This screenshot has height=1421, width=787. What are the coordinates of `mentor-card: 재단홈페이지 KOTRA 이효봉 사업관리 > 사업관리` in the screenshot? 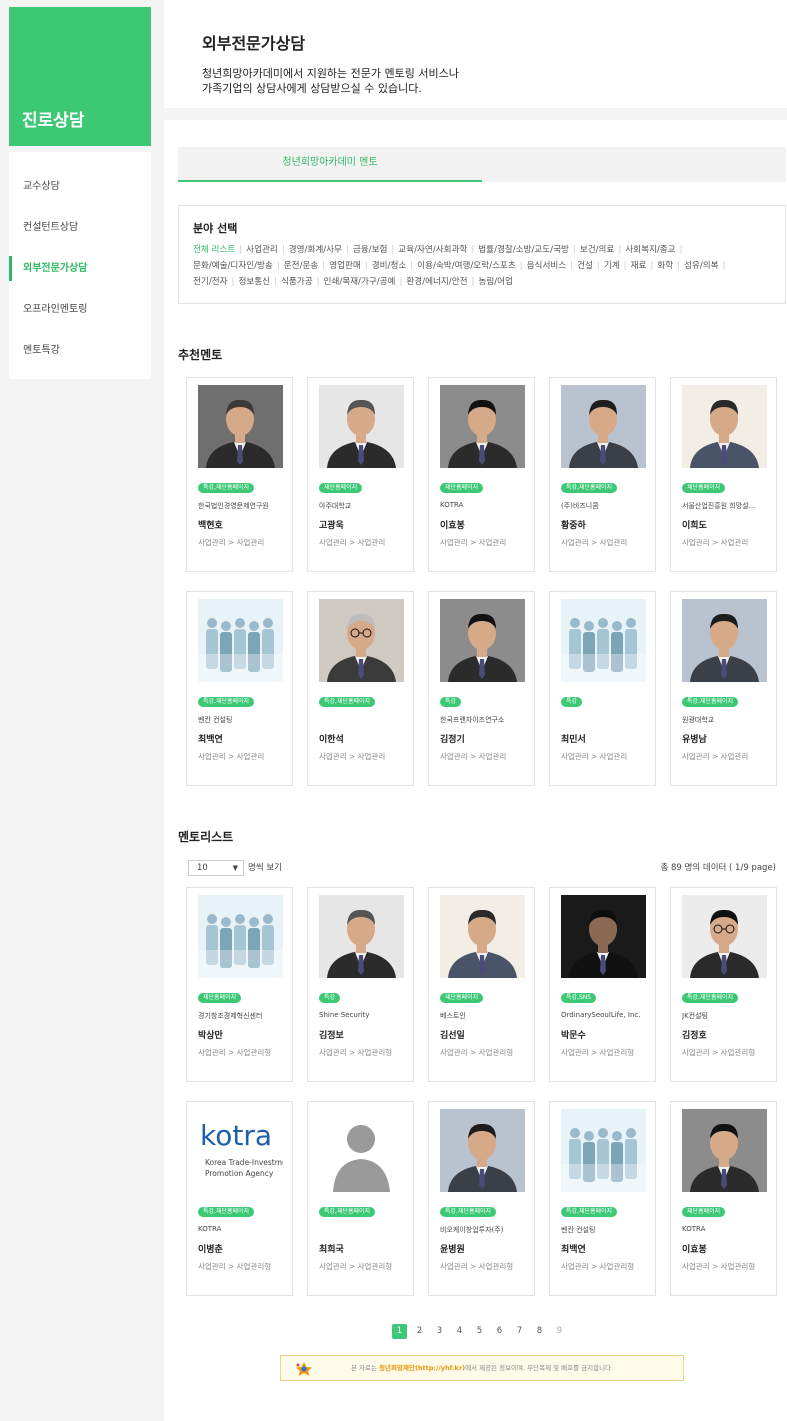 It's located at (481, 474).